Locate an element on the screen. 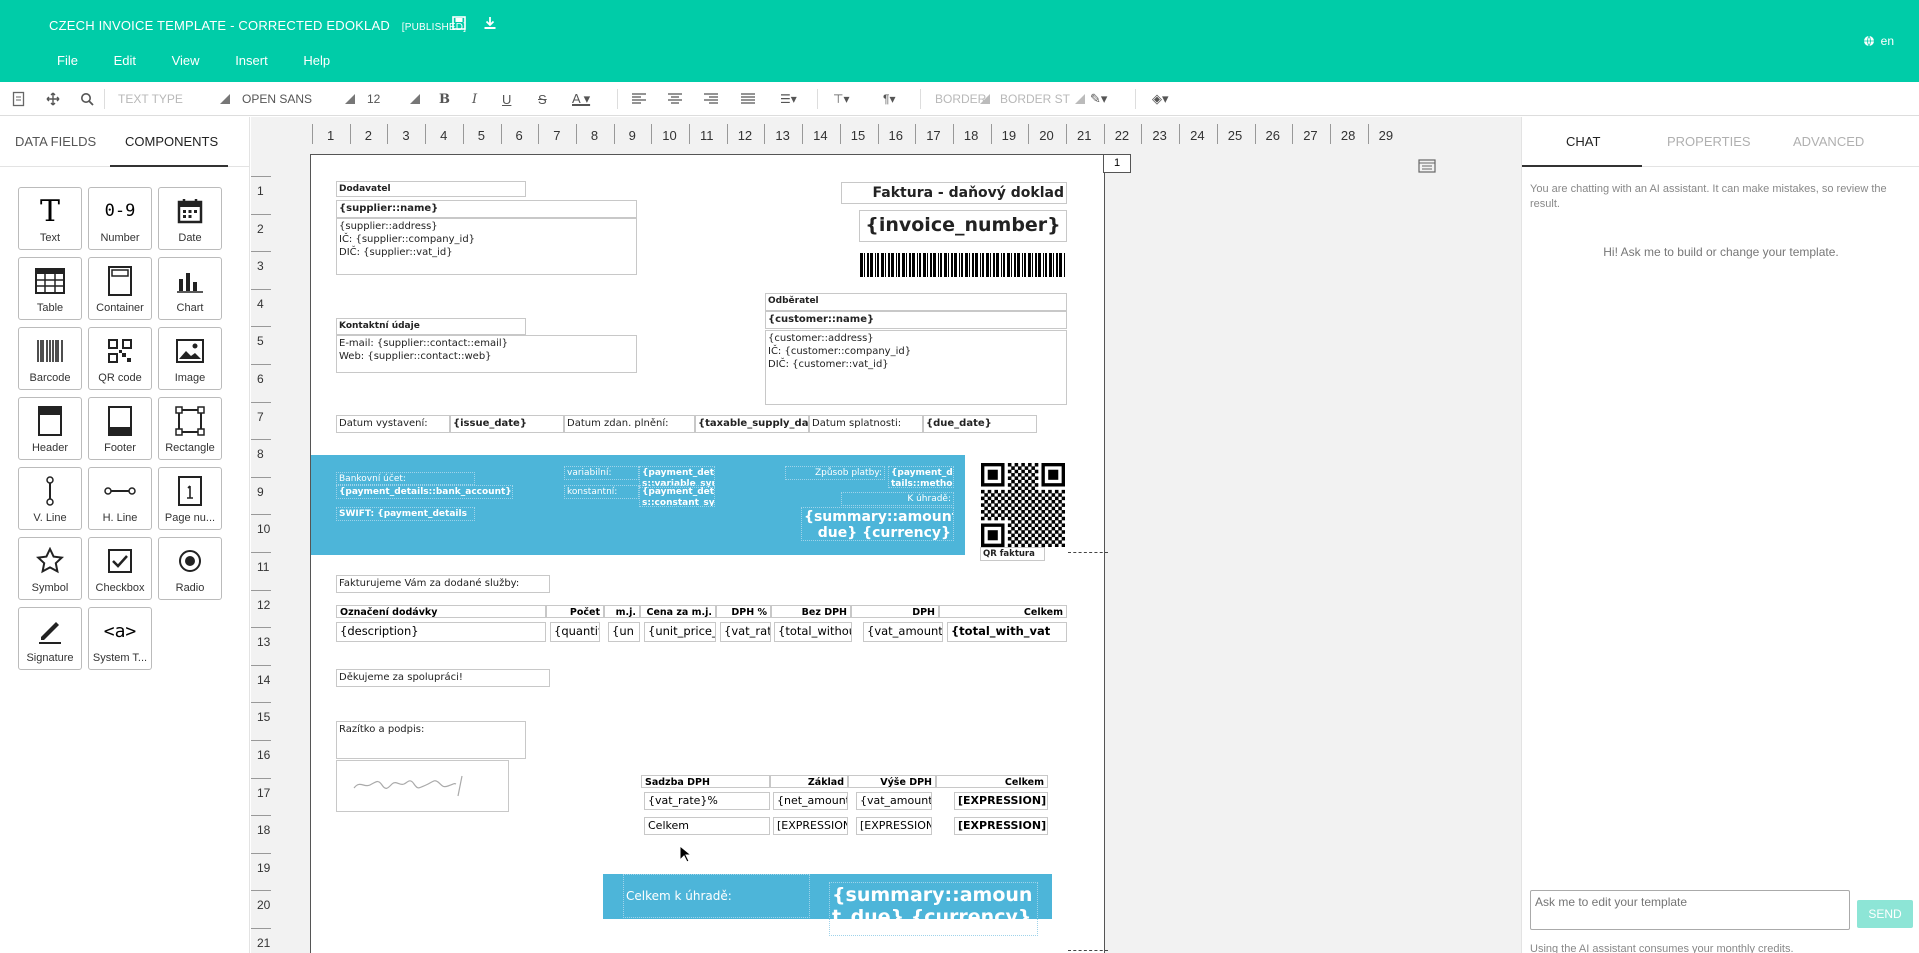 The width and height of the screenshot is (1919, 953). ruler-tick-label: 3 is located at coordinates (260, 266).